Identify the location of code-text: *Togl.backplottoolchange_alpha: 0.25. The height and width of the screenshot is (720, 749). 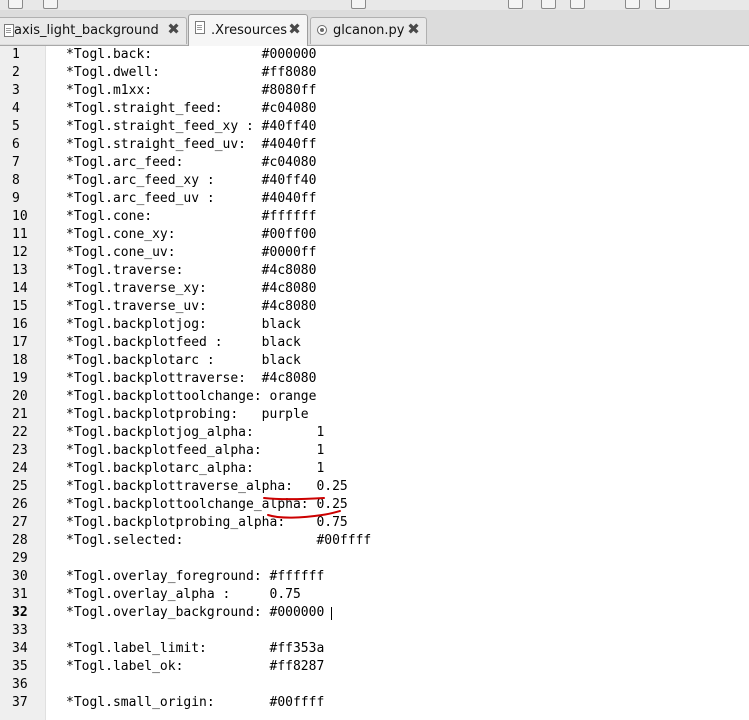
(207, 504).